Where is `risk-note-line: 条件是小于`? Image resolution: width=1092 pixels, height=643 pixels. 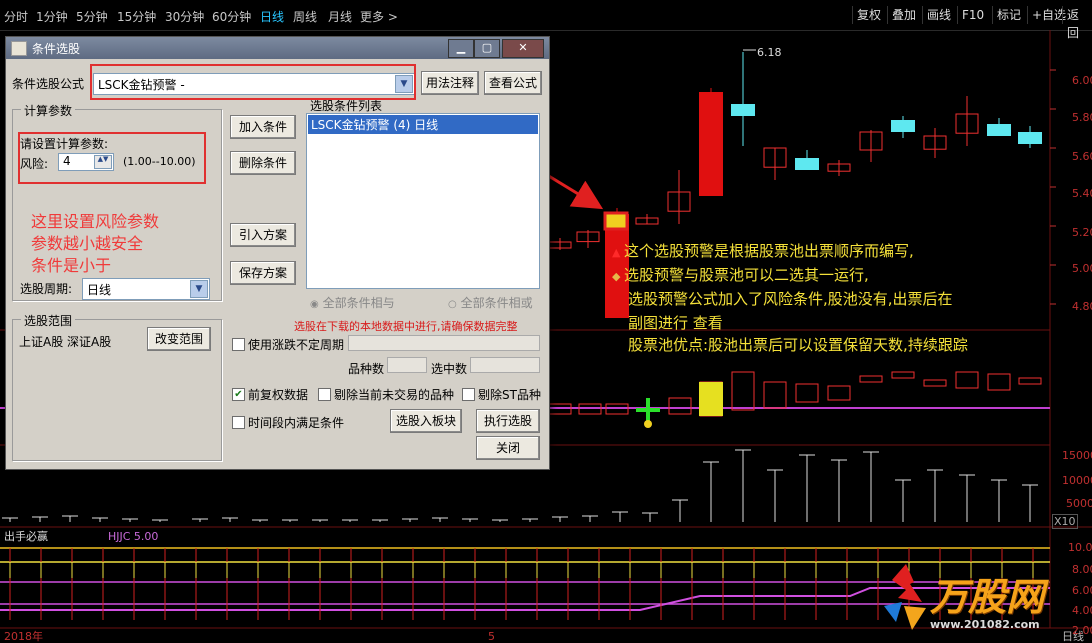 risk-note-line: 条件是小于 is located at coordinates (71, 265).